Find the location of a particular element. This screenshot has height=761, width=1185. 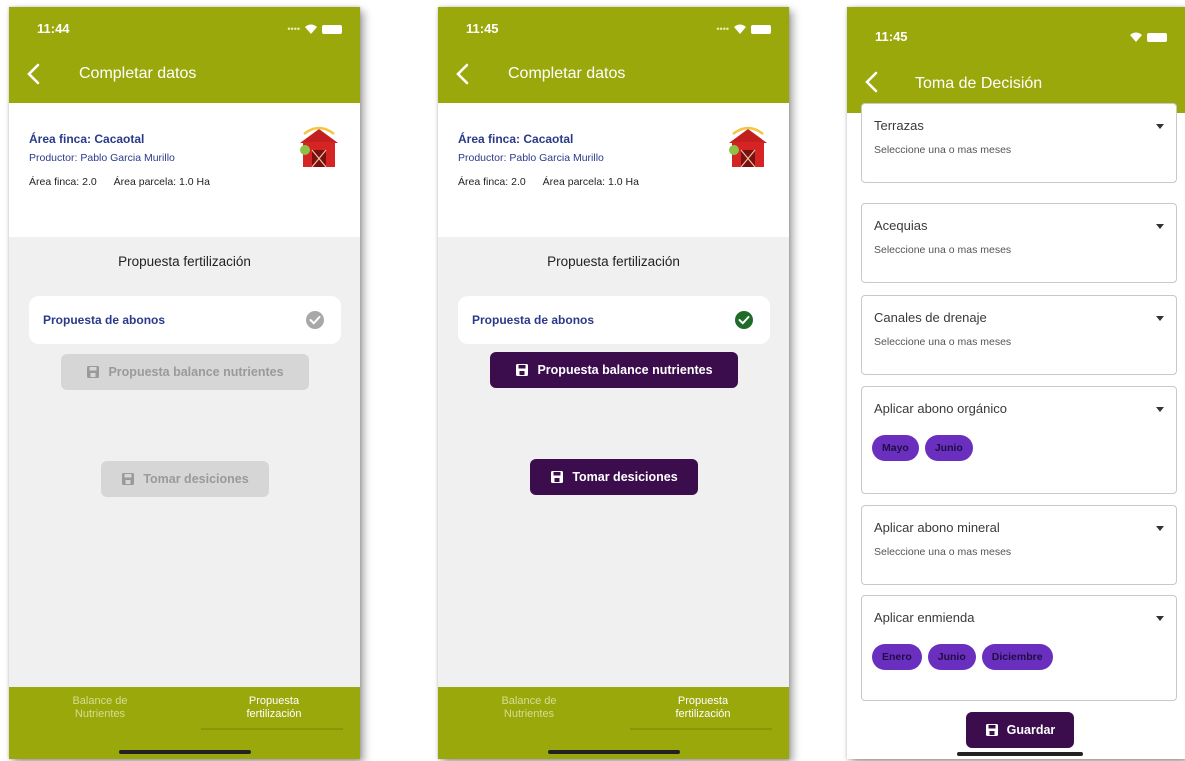

month-chip: Mayo is located at coordinates (895, 448).